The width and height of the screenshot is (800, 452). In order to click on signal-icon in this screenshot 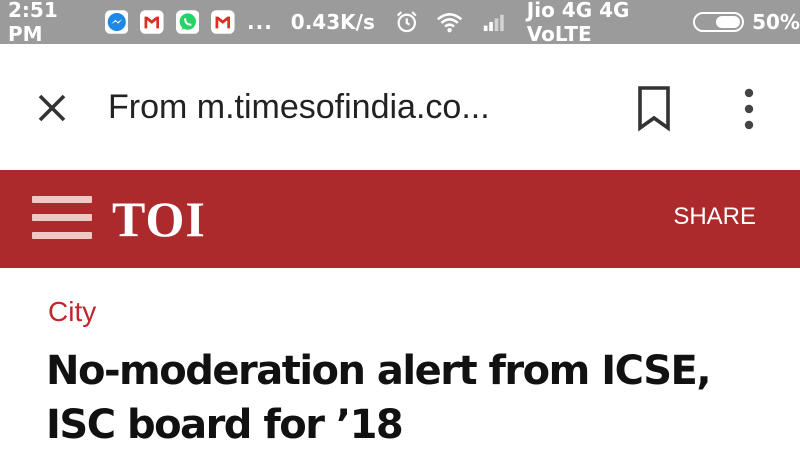, I will do `click(493, 23)`.